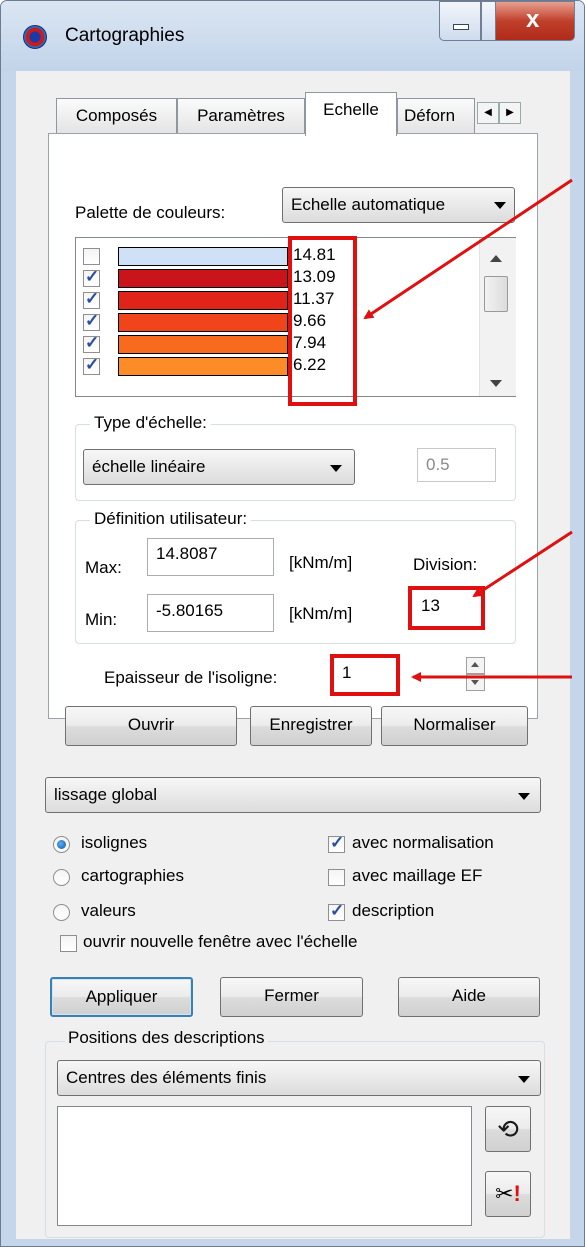 Image resolution: width=585 pixels, height=1247 pixels. I want to click on annotation-arrows, so click(468, 430).